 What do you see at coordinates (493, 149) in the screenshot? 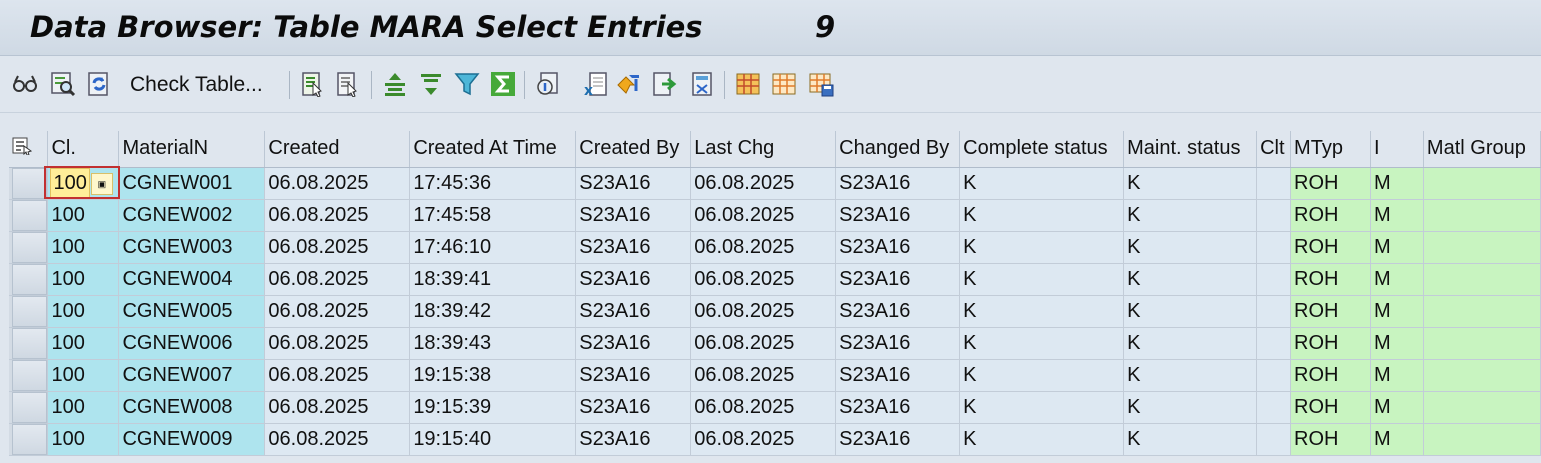
I see `column-header: Created At Time` at bounding box center [493, 149].